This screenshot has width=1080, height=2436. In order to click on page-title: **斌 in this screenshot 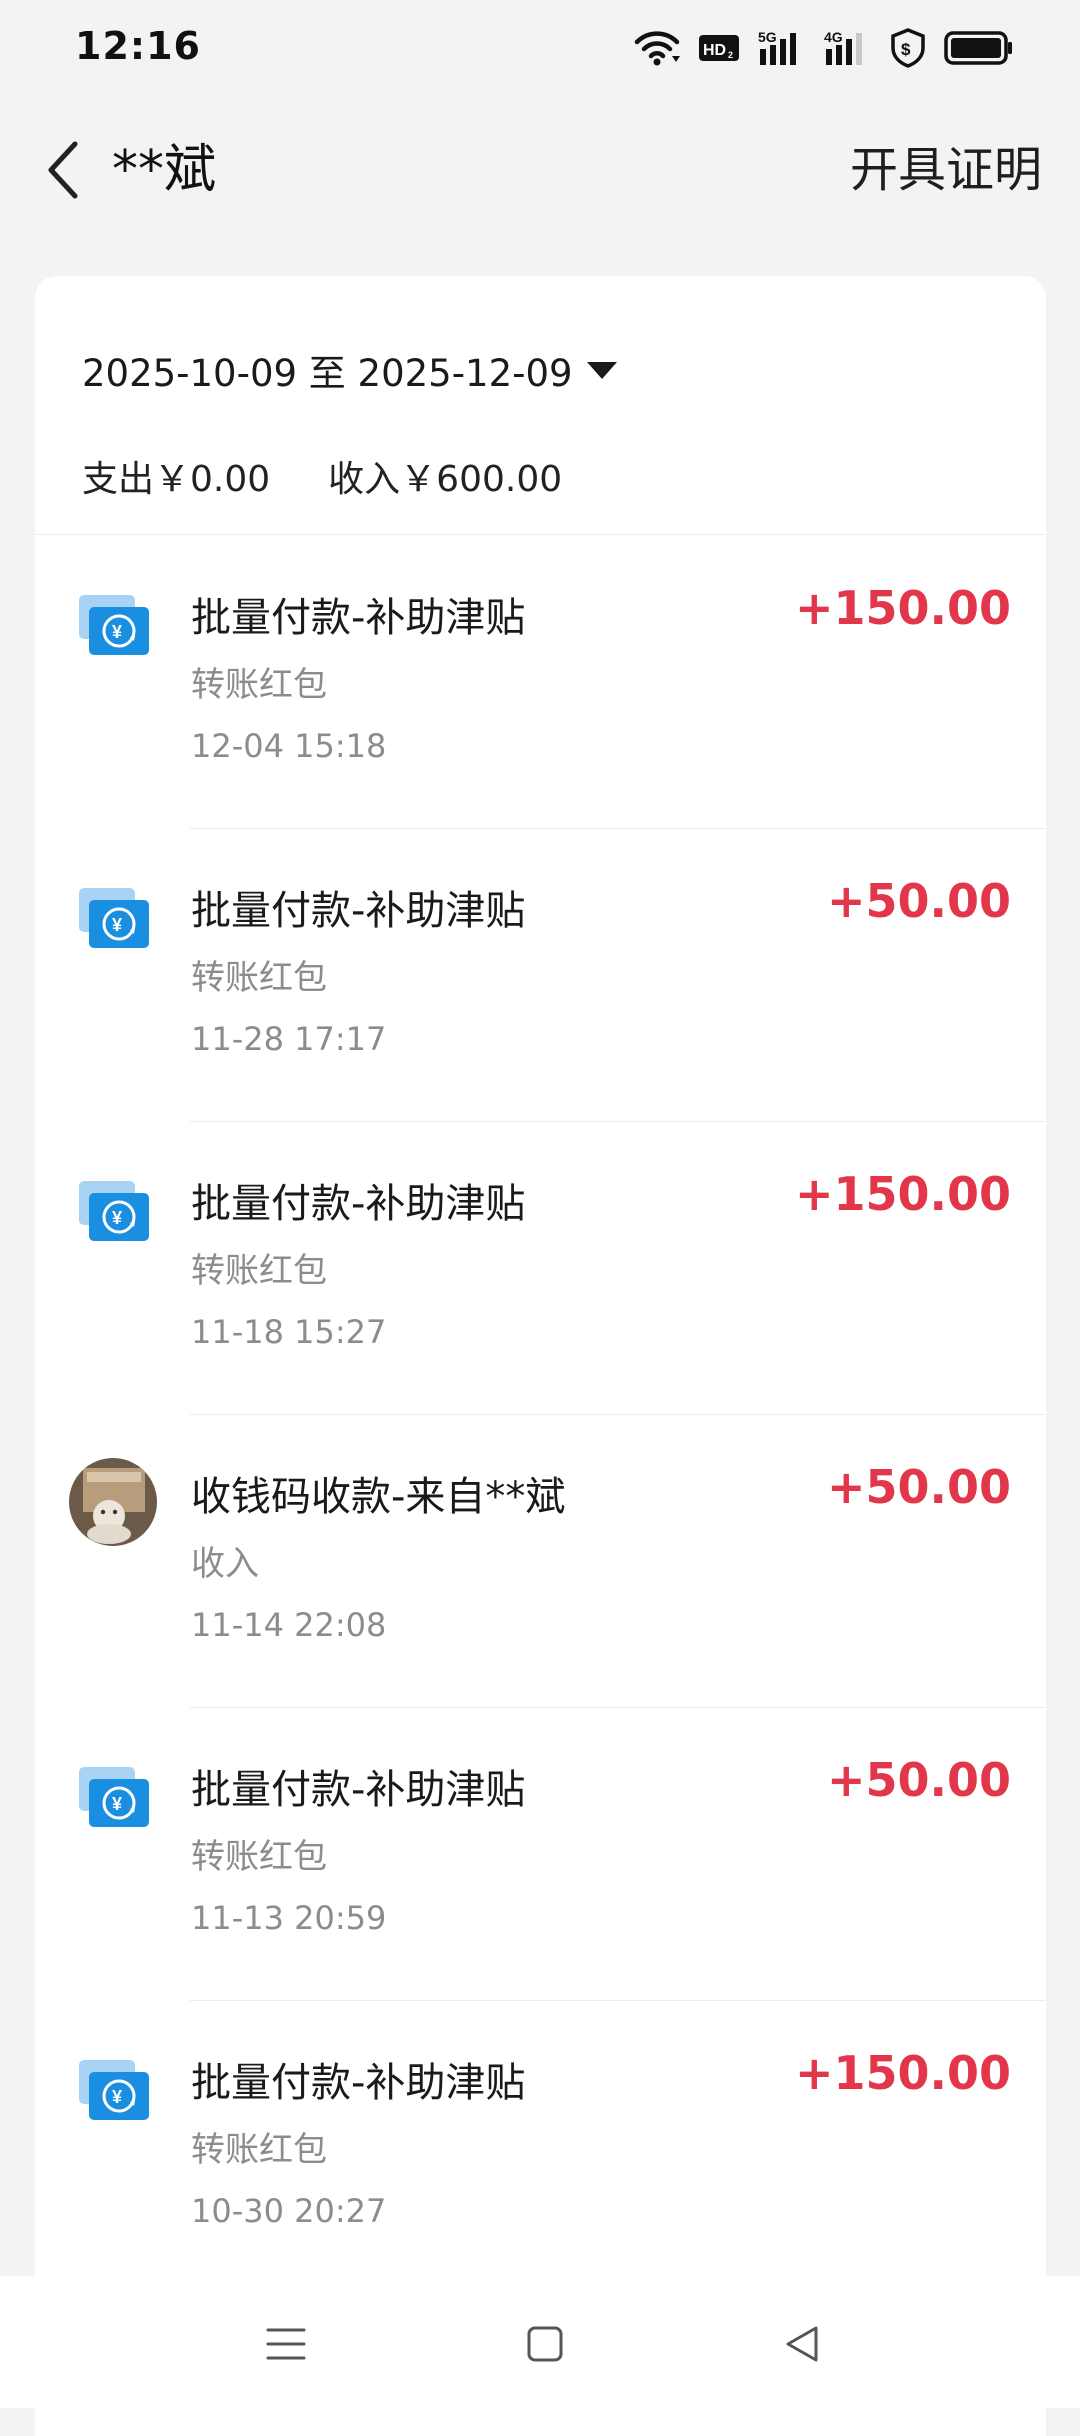, I will do `click(164, 170)`.